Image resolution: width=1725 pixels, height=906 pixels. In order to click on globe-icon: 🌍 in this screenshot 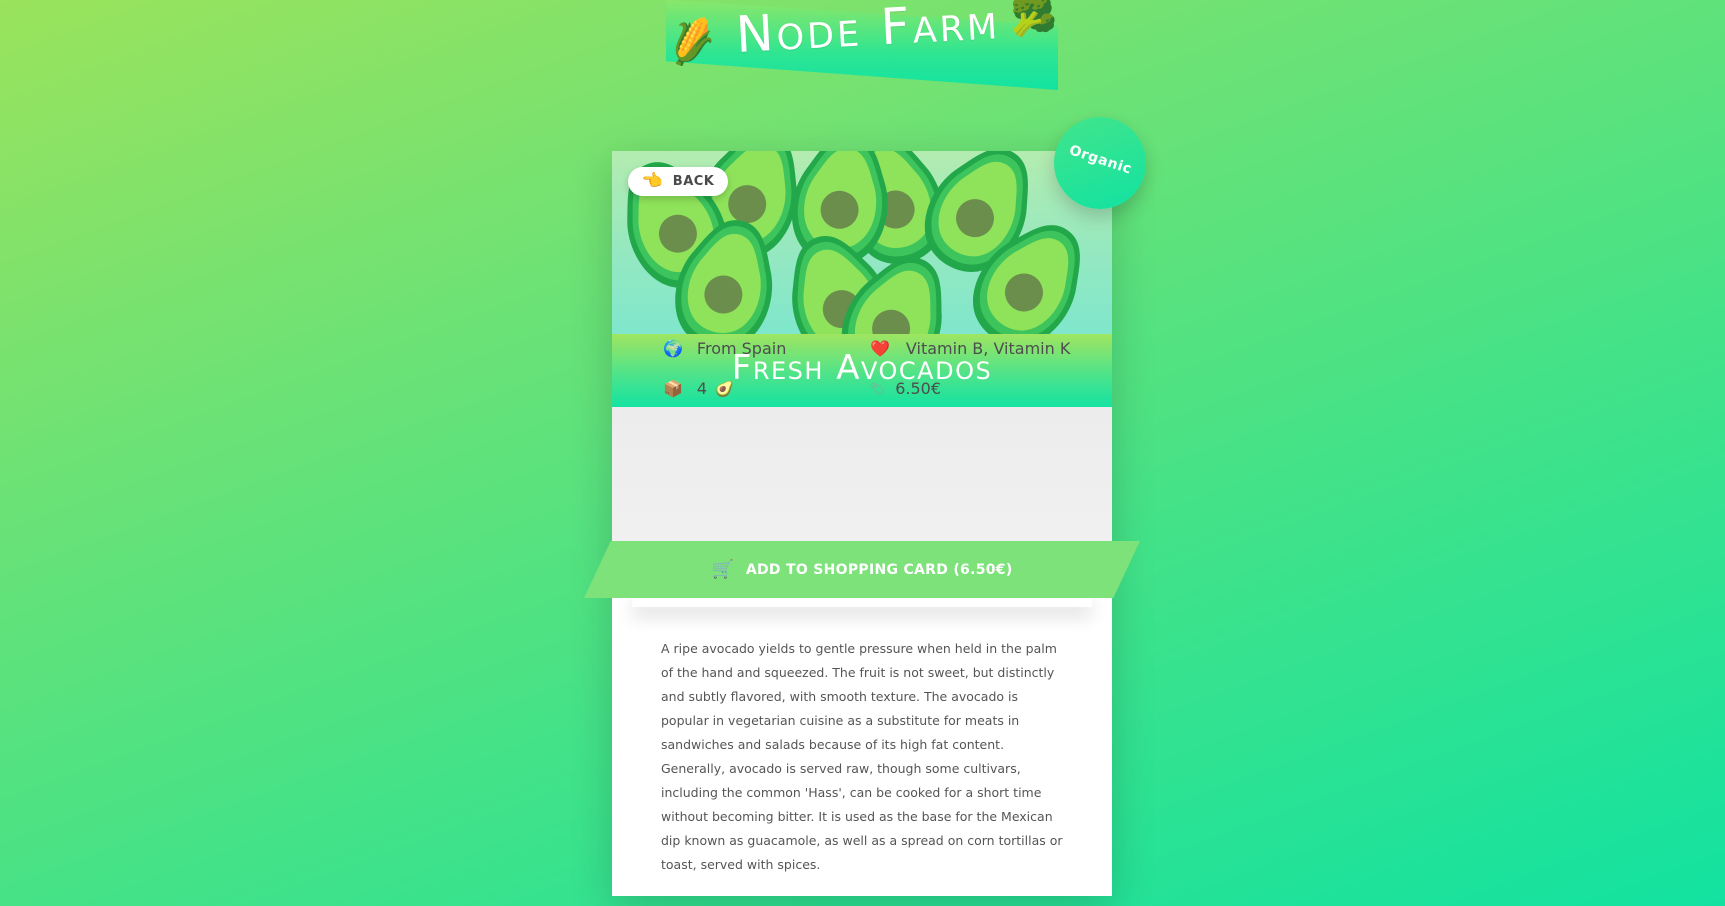, I will do `click(673, 348)`.